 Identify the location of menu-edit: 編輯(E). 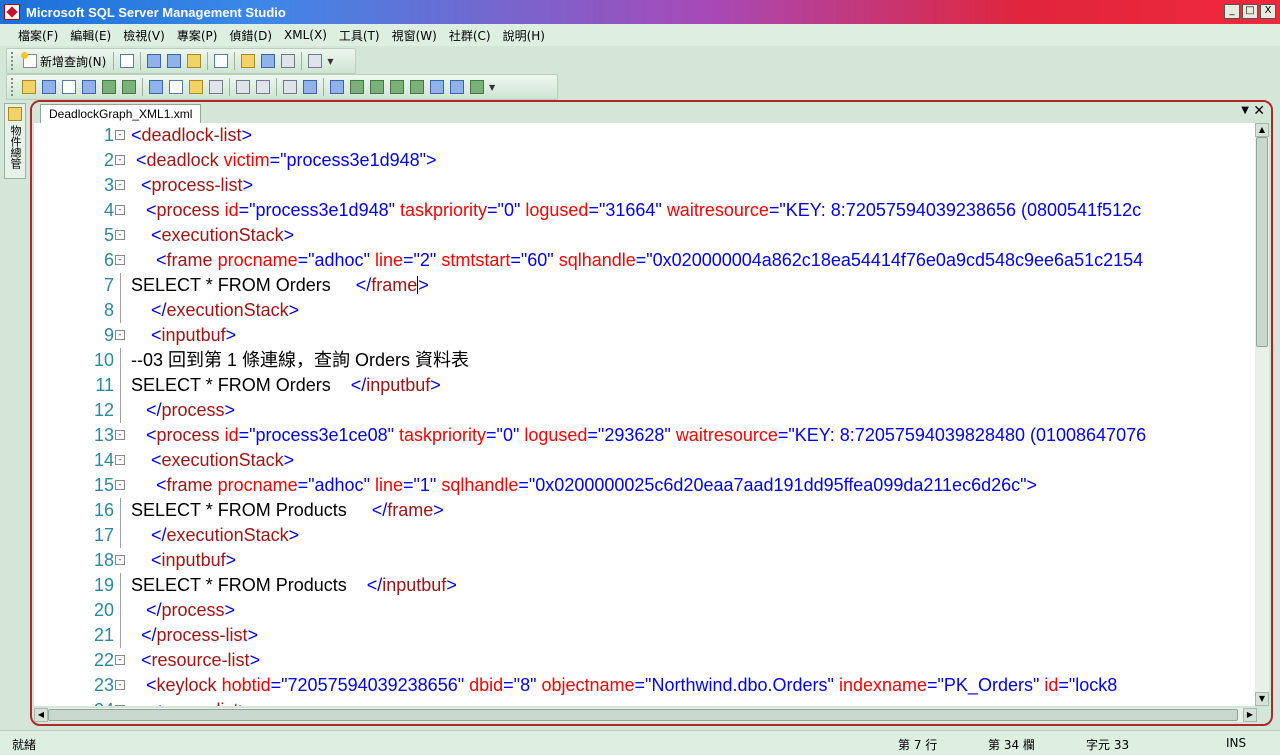
(90, 35).